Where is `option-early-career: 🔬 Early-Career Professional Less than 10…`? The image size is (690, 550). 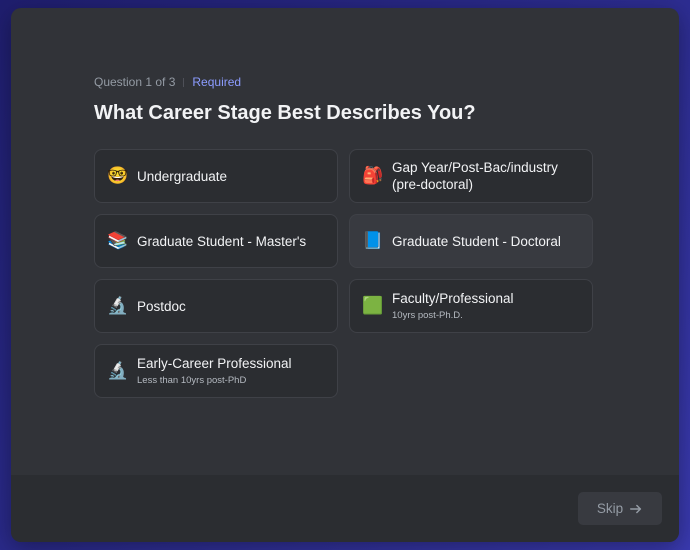
option-early-career: 🔬 Early-Career Professional Less than 10… is located at coordinates (216, 371).